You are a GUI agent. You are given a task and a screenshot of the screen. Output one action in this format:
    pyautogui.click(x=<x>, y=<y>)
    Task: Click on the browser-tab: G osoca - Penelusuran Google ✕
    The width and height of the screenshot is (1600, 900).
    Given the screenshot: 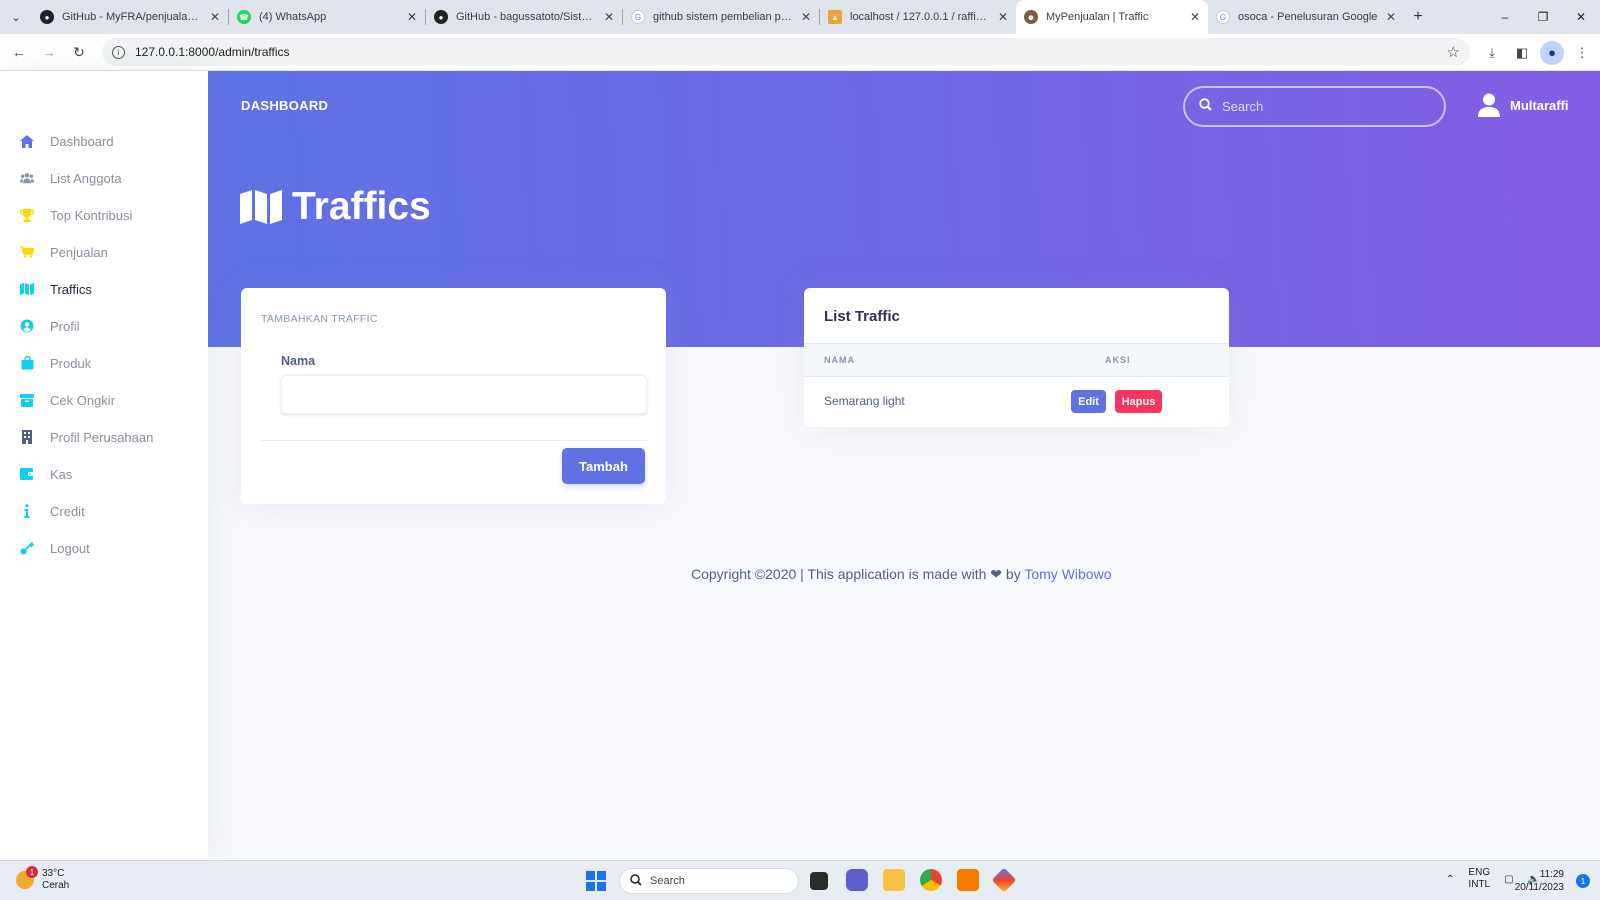 What is the action you would take?
    pyautogui.click(x=1306, y=17)
    